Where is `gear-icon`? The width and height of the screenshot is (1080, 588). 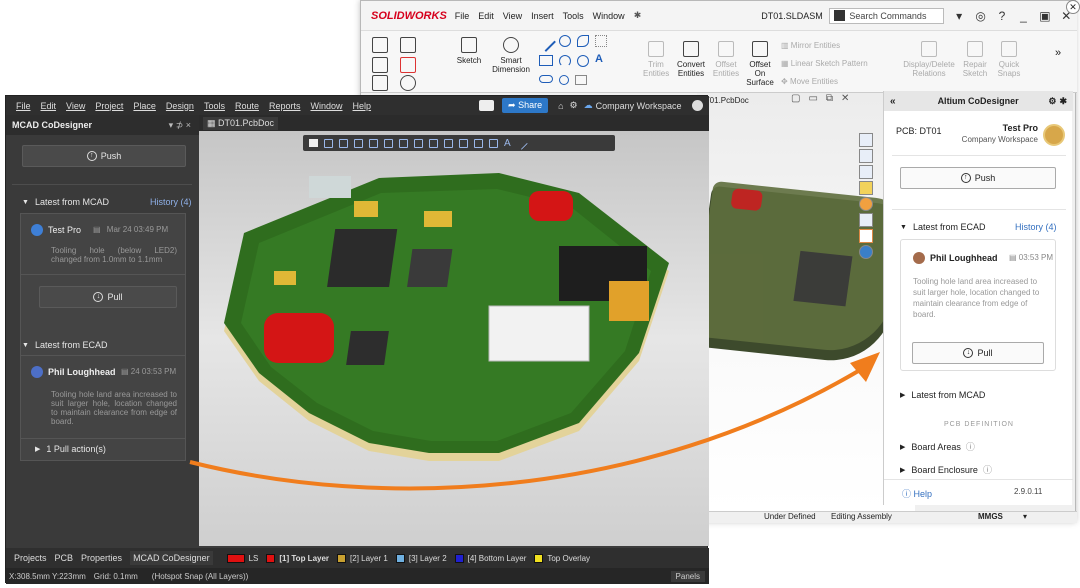 gear-icon is located at coordinates (408, 84).